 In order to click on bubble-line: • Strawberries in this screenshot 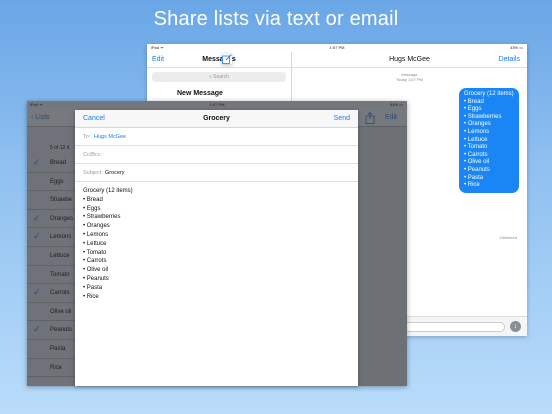, I will do `click(483, 116)`.